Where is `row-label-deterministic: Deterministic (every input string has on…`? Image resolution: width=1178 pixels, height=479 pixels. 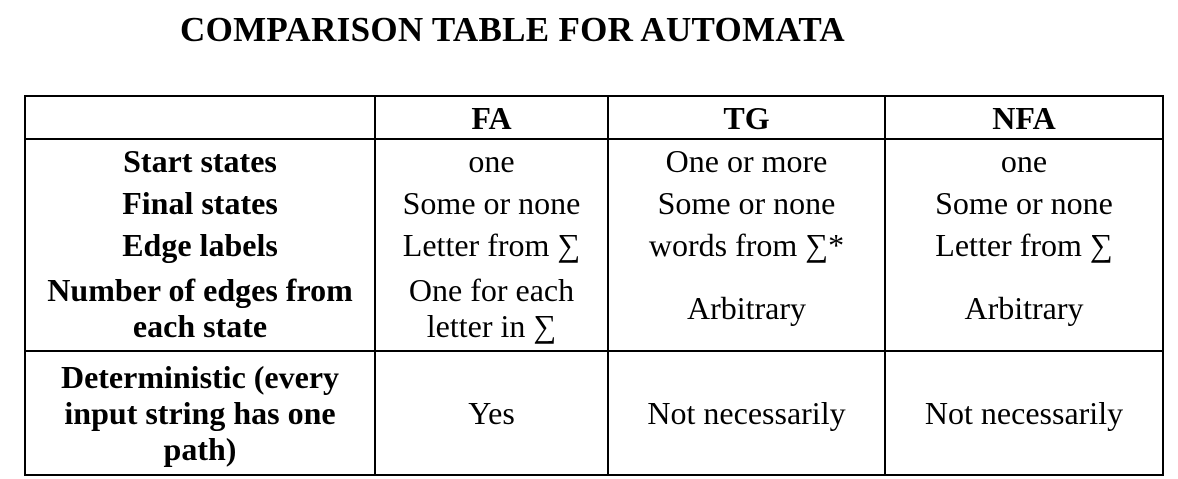 row-label-deterministic: Deterministic (every input string has on… is located at coordinates (200, 413).